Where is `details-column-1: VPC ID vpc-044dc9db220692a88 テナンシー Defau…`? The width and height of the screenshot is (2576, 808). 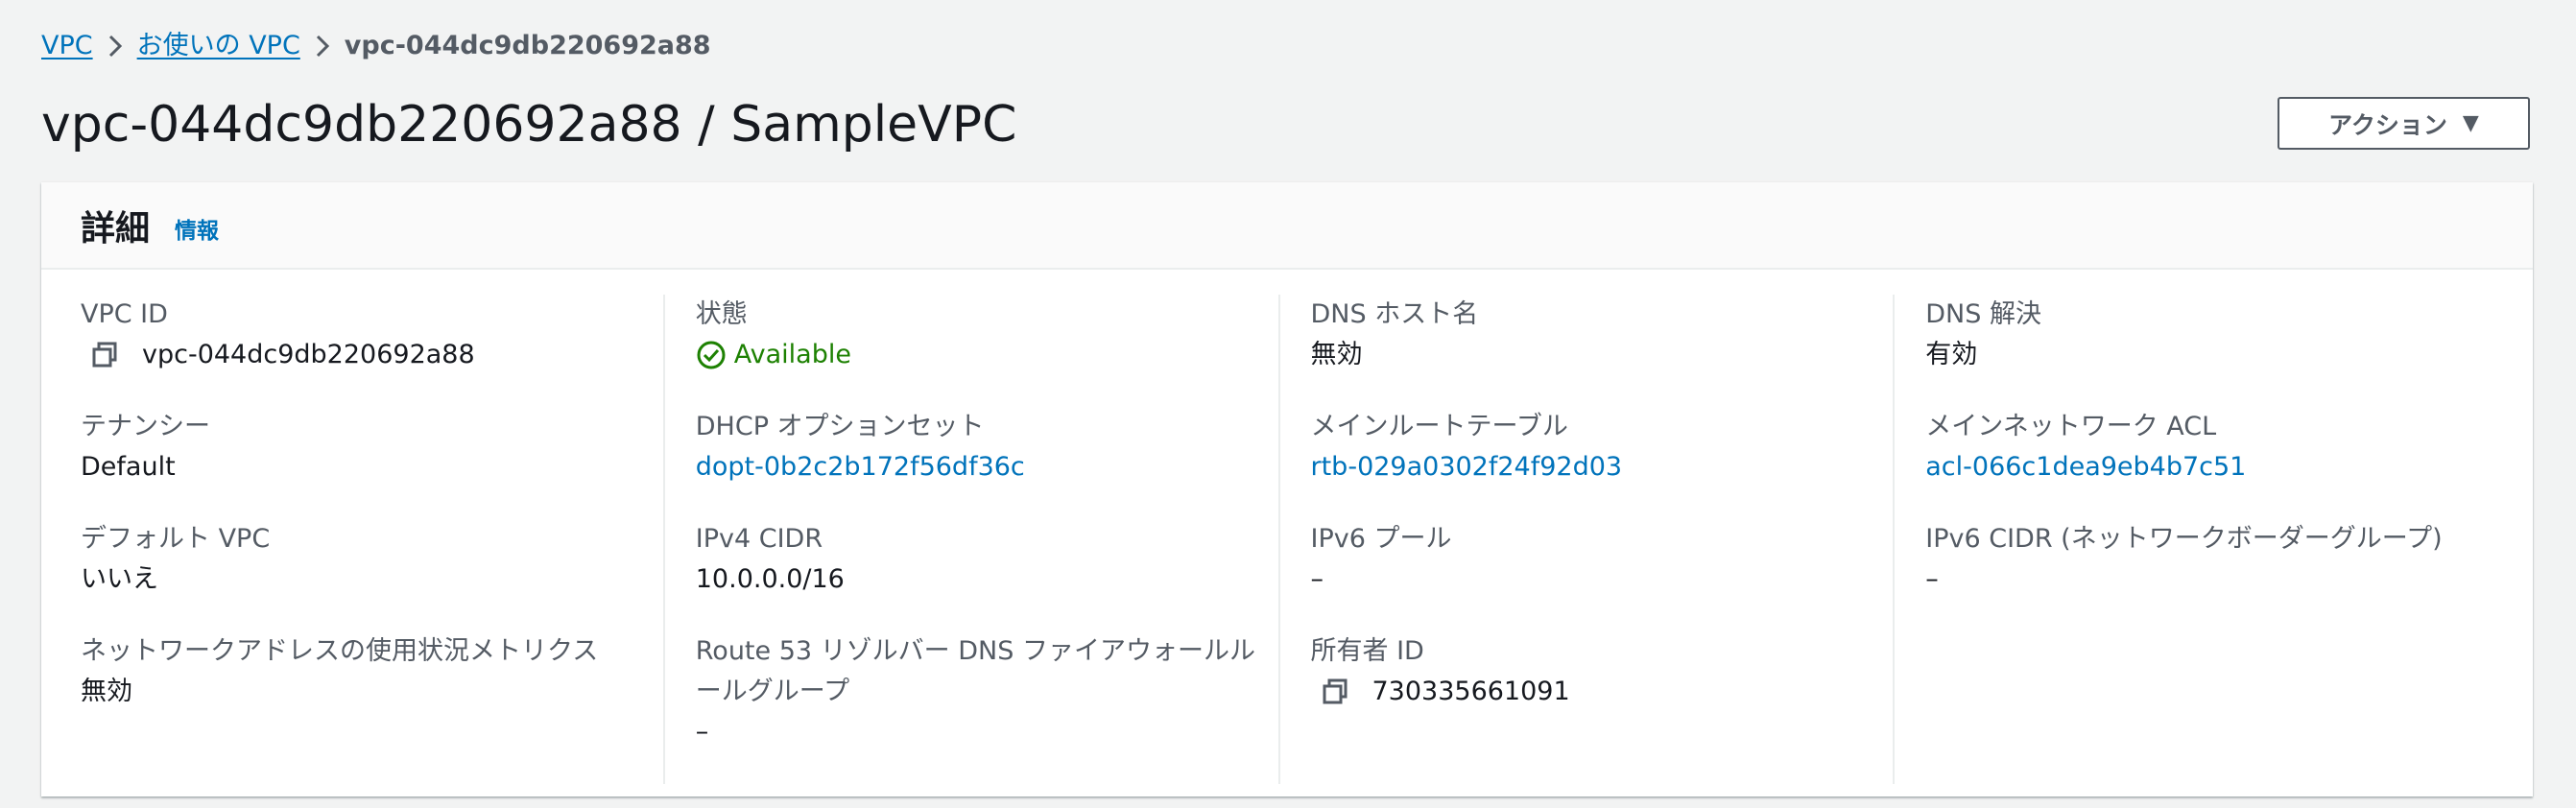
details-column-1: VPC ID vpc-044dc9db220692a88 テナンシー Defau… is located at coordinates (372, 539).